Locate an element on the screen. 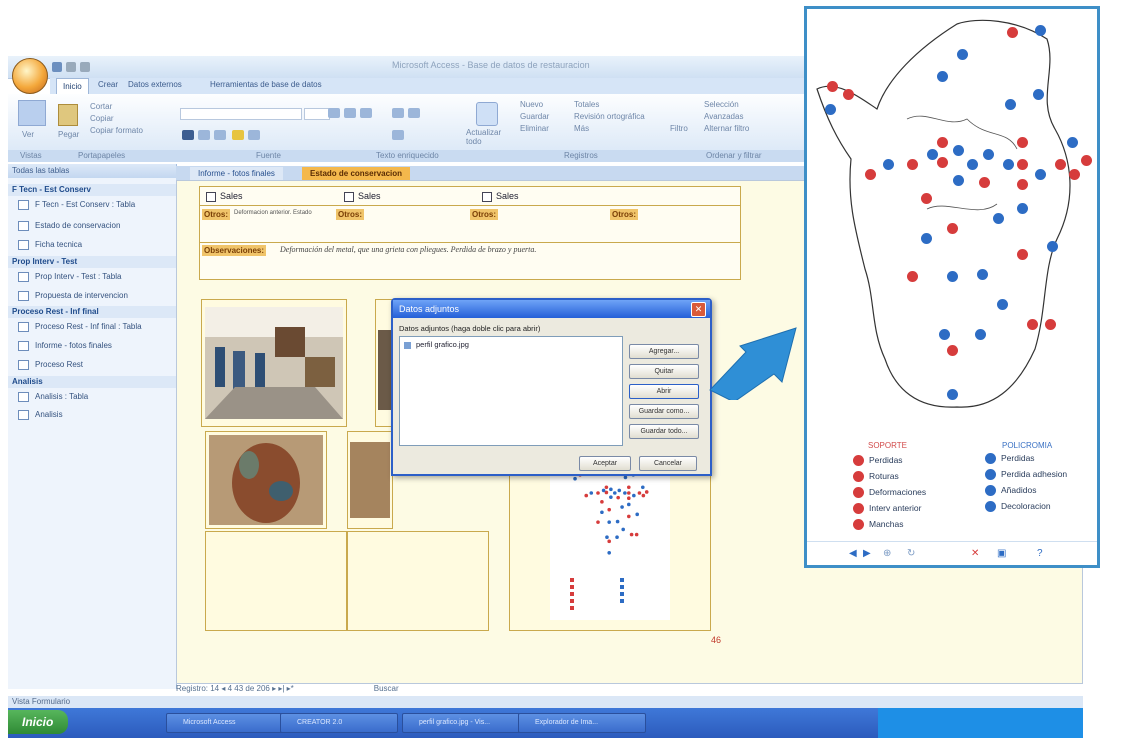  marker-red-icon is located at coordinates (858, 508).